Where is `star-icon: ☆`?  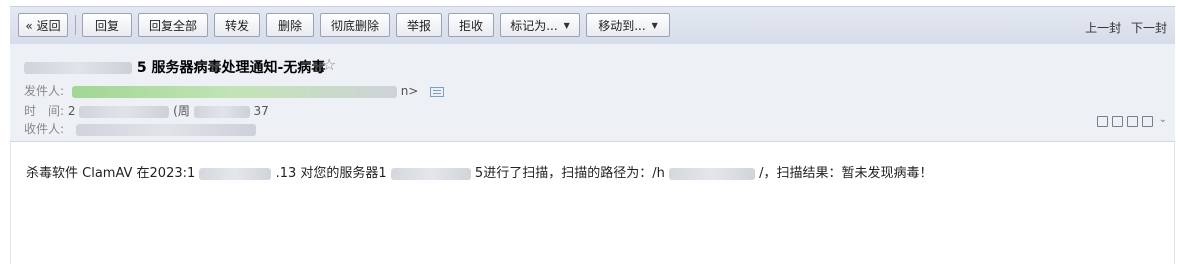
star-icon: ☆ is located at coordinates (329, 64).